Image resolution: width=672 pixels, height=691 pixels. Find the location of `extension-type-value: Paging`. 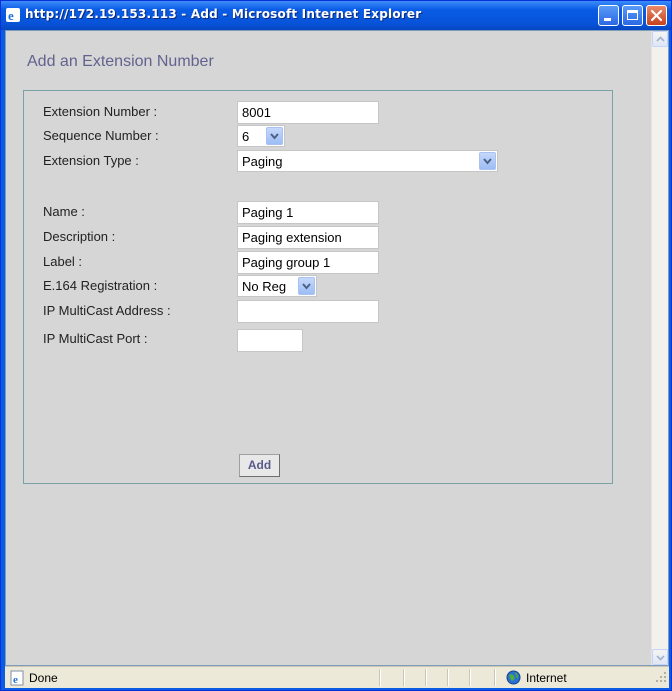

extension-type-value: Paging is located at coordinates (262, 161).